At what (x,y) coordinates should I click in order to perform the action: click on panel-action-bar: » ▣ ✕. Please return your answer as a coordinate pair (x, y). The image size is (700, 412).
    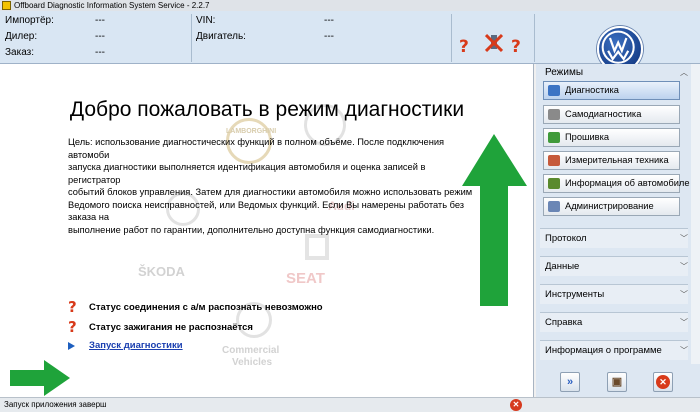
    Looking at the image, I should click on (618, 382).